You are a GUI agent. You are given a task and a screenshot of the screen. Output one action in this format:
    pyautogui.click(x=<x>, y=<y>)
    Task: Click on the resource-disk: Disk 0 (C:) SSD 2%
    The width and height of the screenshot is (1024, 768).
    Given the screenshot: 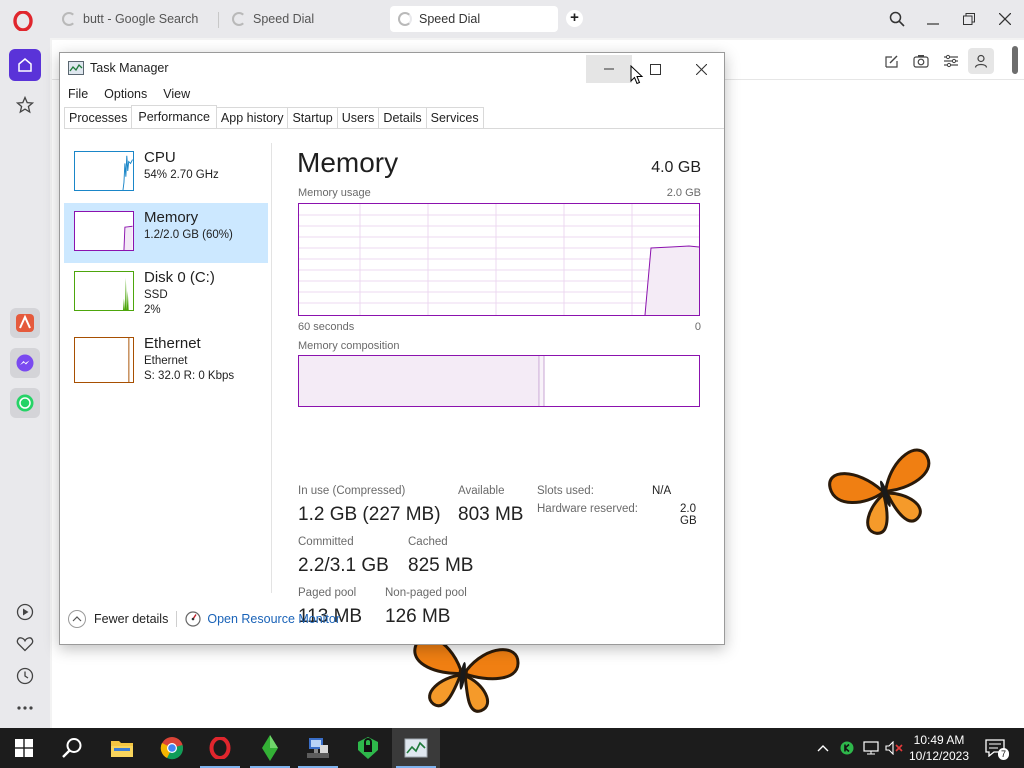 What is the action you would take?
    pyautogui.click(x=166, y=293)
    